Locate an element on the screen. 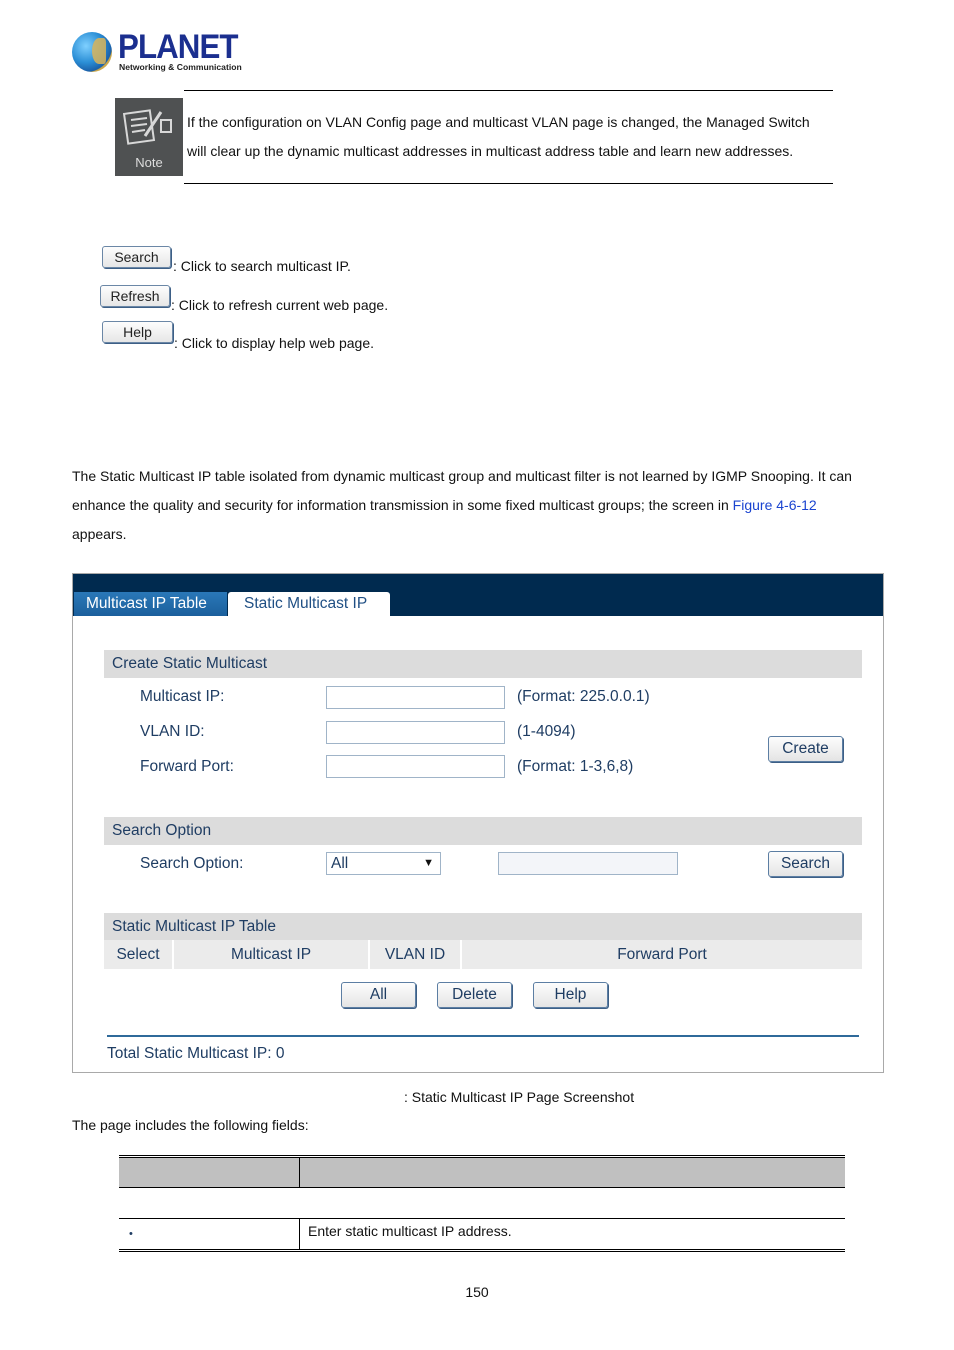 The width and height of the screenshot is (954, 1350). fields-table-row: • Enter static multicast IP address. is located at coordinates (482, 1234).